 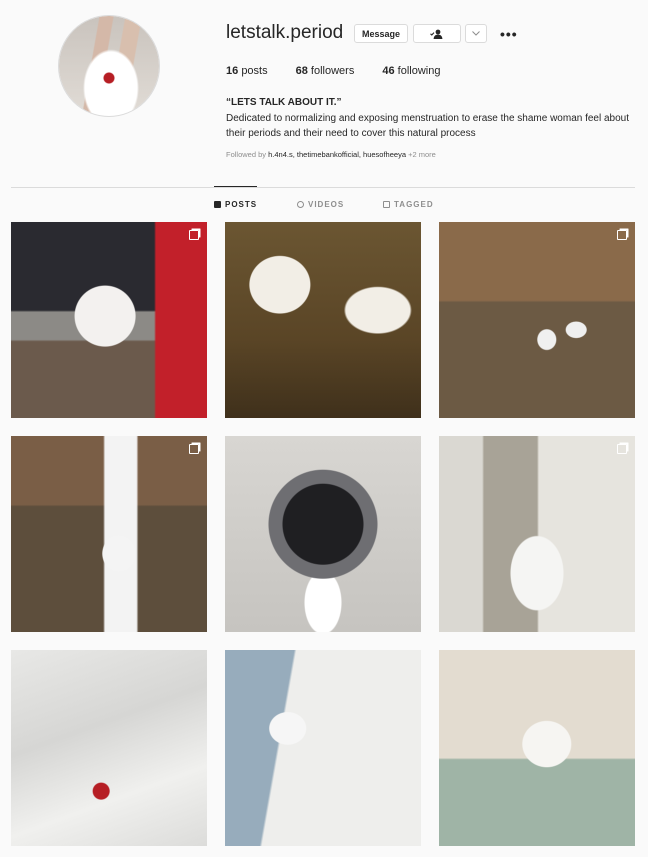 What do you see at coordinates (332, 71) in the screenshot?
I see `followers-label: followers` at bounding box center [332, 71].